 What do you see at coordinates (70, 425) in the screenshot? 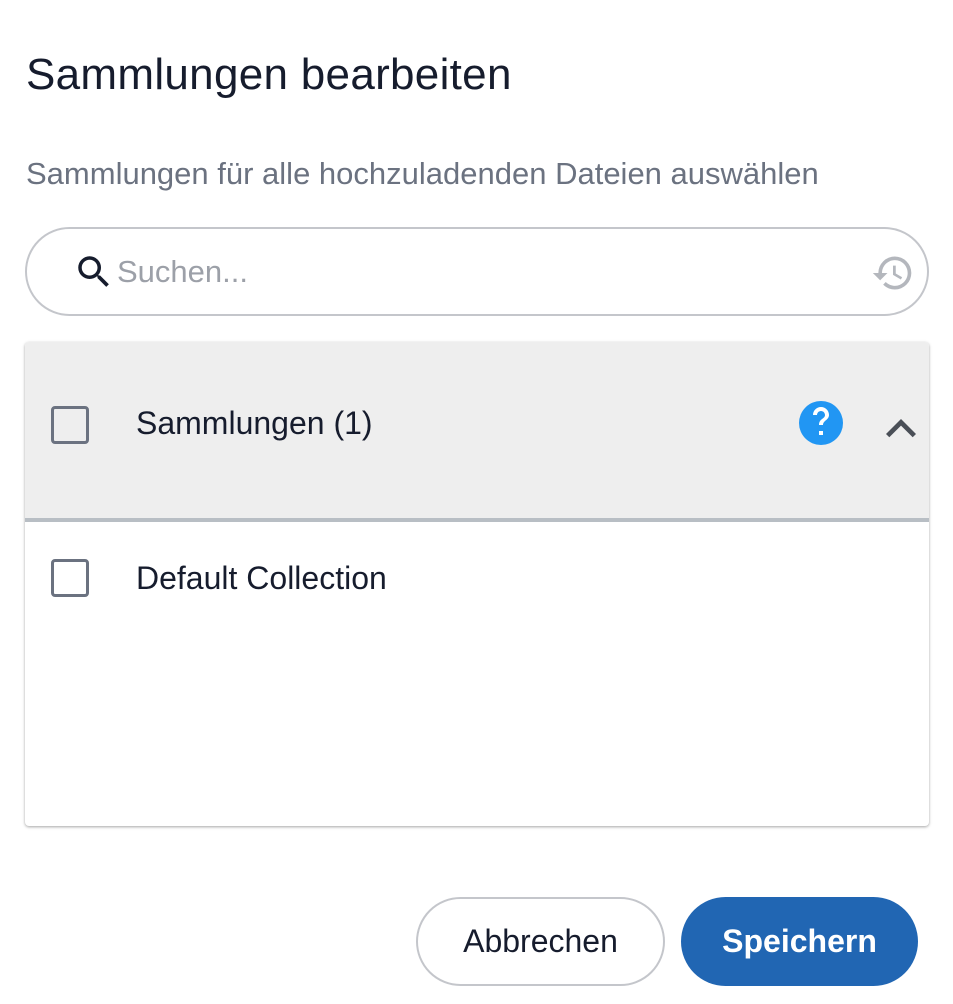
I see `select-all-collections-checkbox` at bounding box center [70, 425].